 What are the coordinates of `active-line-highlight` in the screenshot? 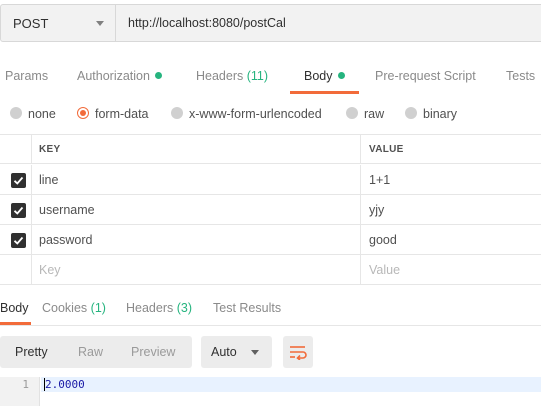 It's located at (291, 384).